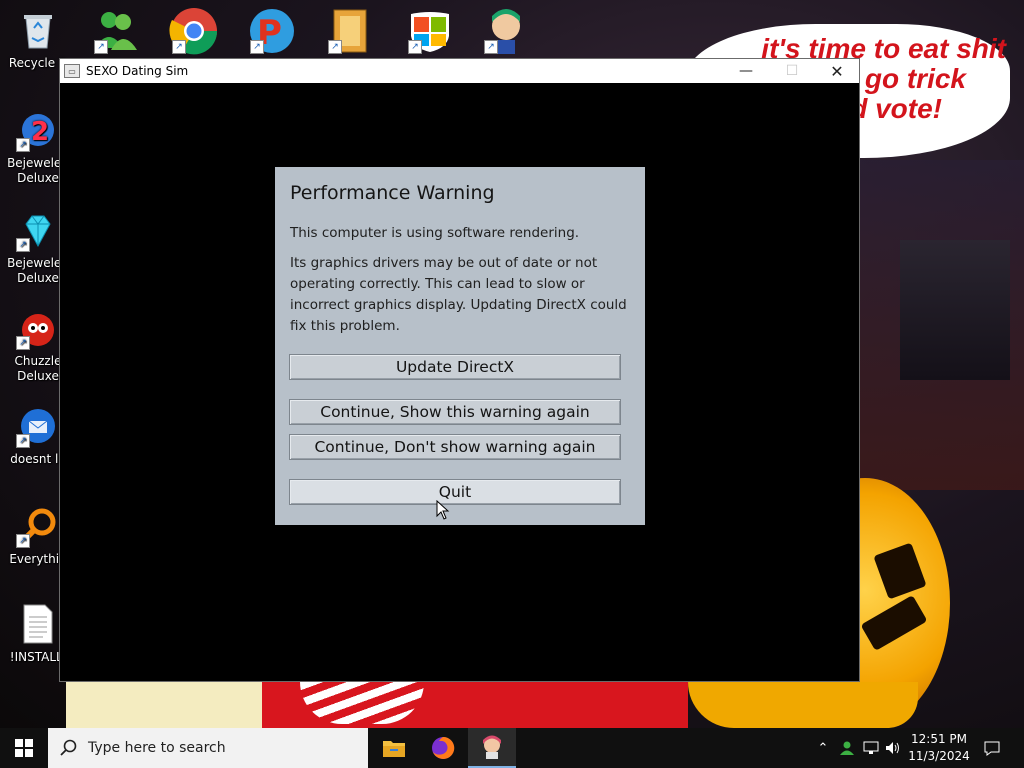 This screenshot has width=1024, height=768. I want to click on update-directx-button: Update DirectX, so click(455, 367).